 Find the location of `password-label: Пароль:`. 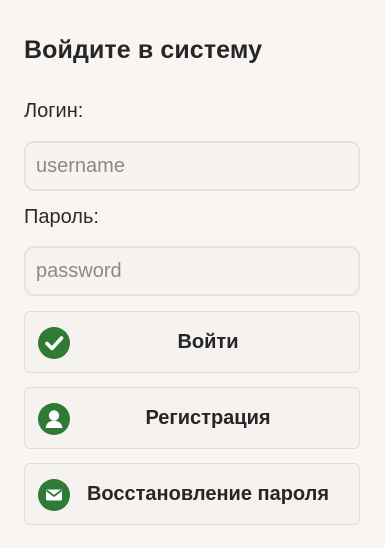

password-label: Пароль: is located at coordinates (61, 217).